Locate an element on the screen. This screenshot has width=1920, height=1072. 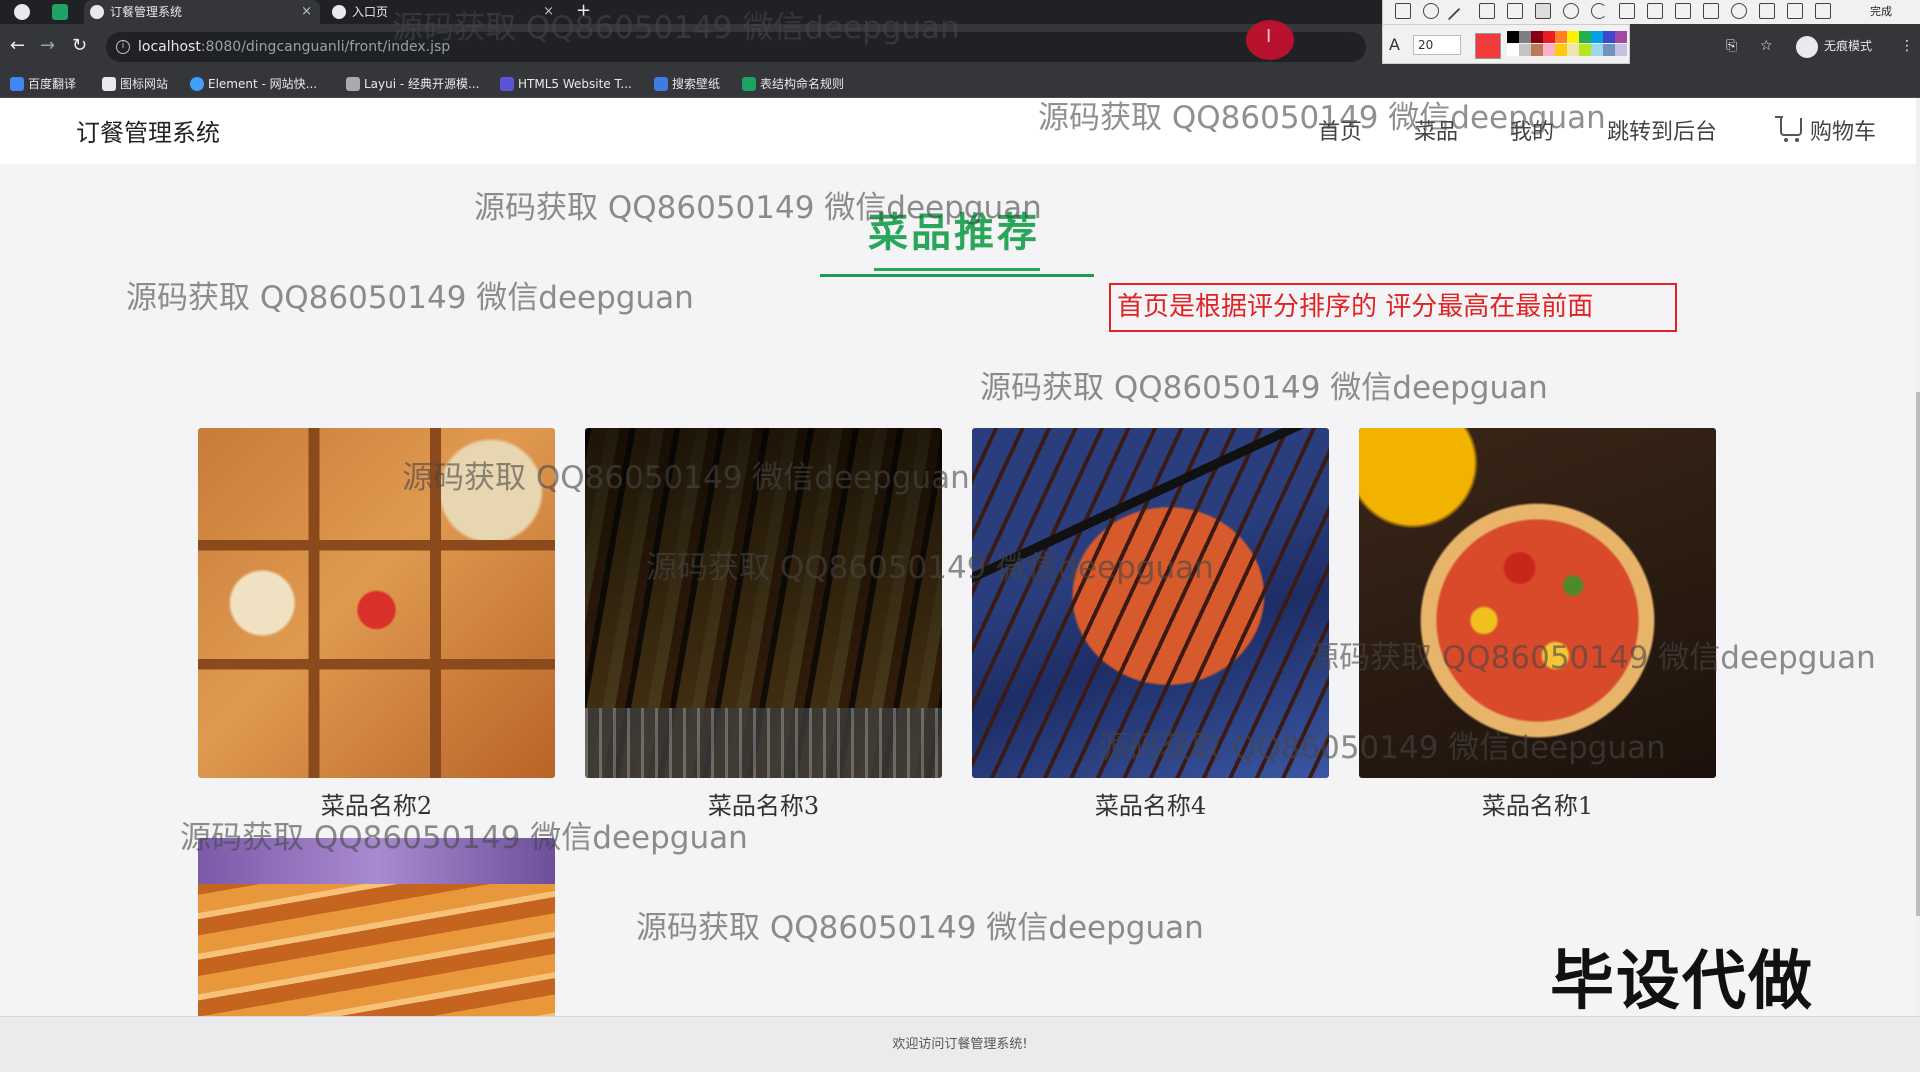
close-icon is located at coordinates (1851, 11).